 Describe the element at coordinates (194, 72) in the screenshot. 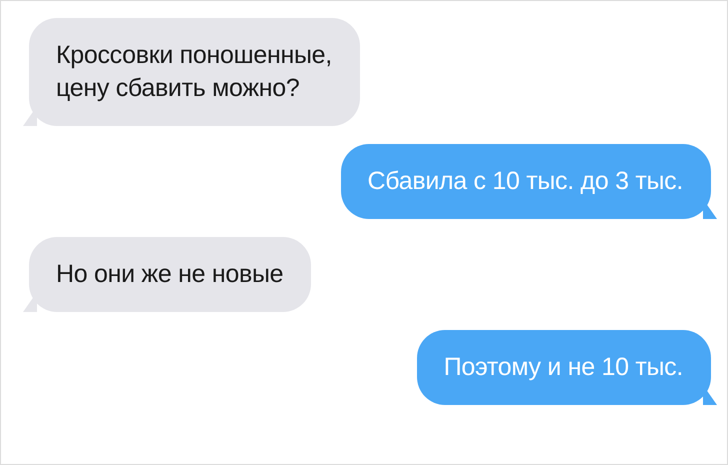

I see `message-bubble: Кроссовки поношенные, цену сбавить можно?` at that location.